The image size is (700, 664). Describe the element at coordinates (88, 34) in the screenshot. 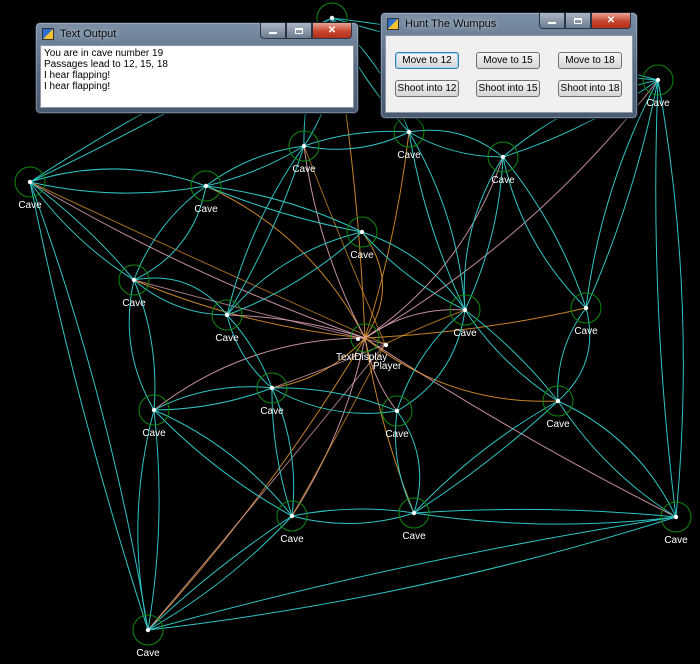

I see `window-title: Text Output` at that location.